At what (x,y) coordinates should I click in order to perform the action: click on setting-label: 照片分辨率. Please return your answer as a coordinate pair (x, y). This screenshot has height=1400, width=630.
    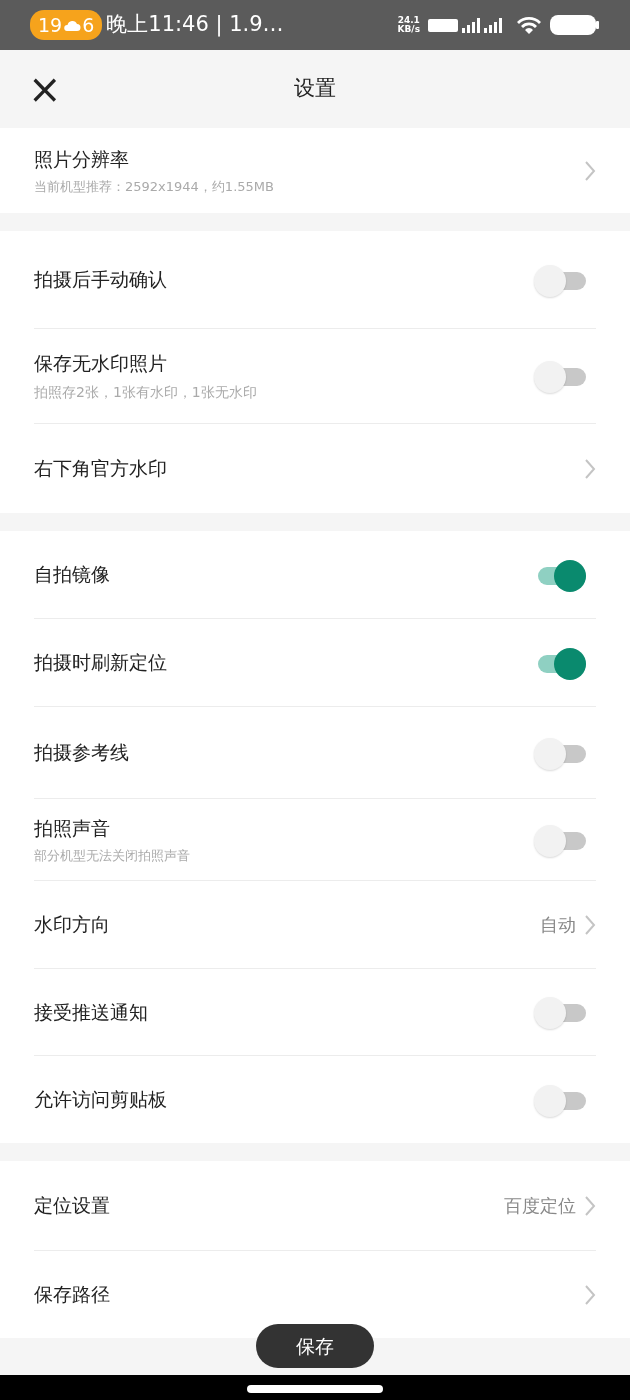
    Looking at the image, I should click on (82, 159).